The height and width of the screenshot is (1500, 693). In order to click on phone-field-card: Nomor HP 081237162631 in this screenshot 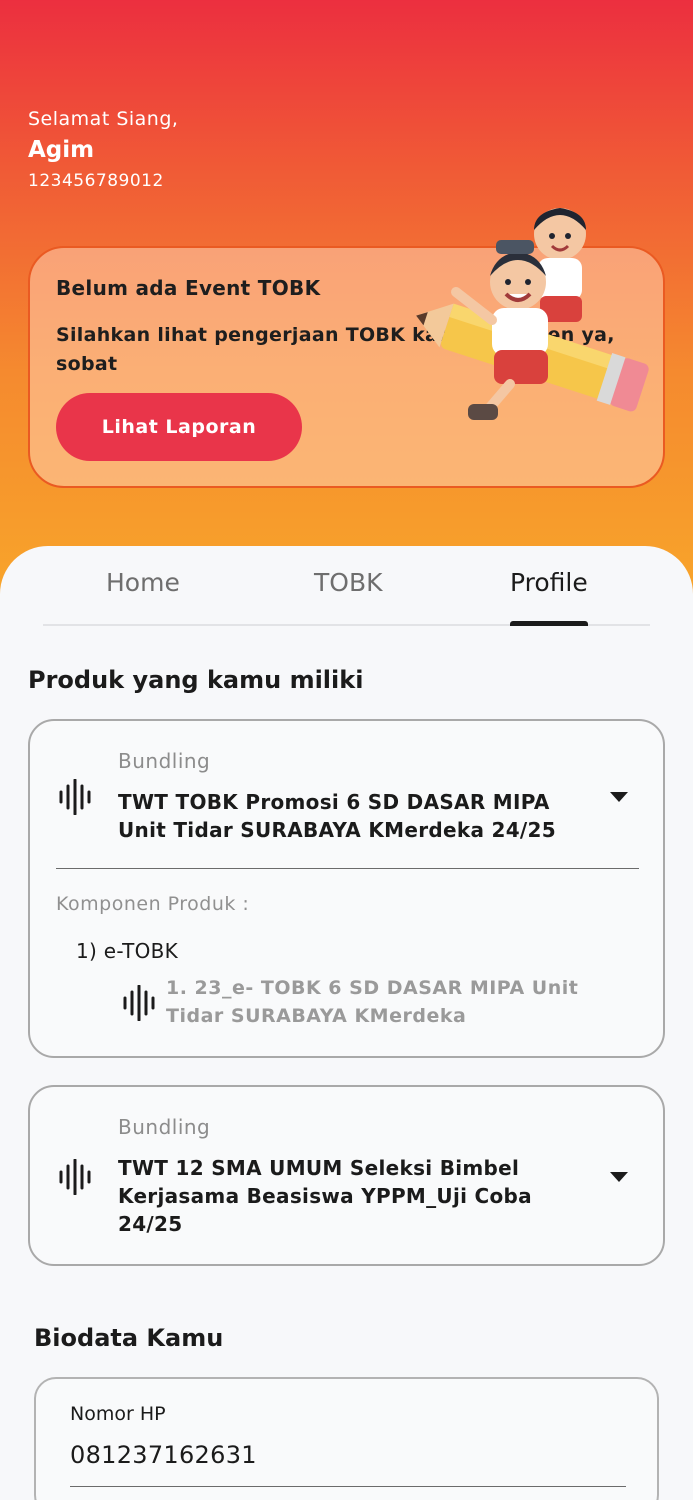, I will do `click(346, 1438)`.